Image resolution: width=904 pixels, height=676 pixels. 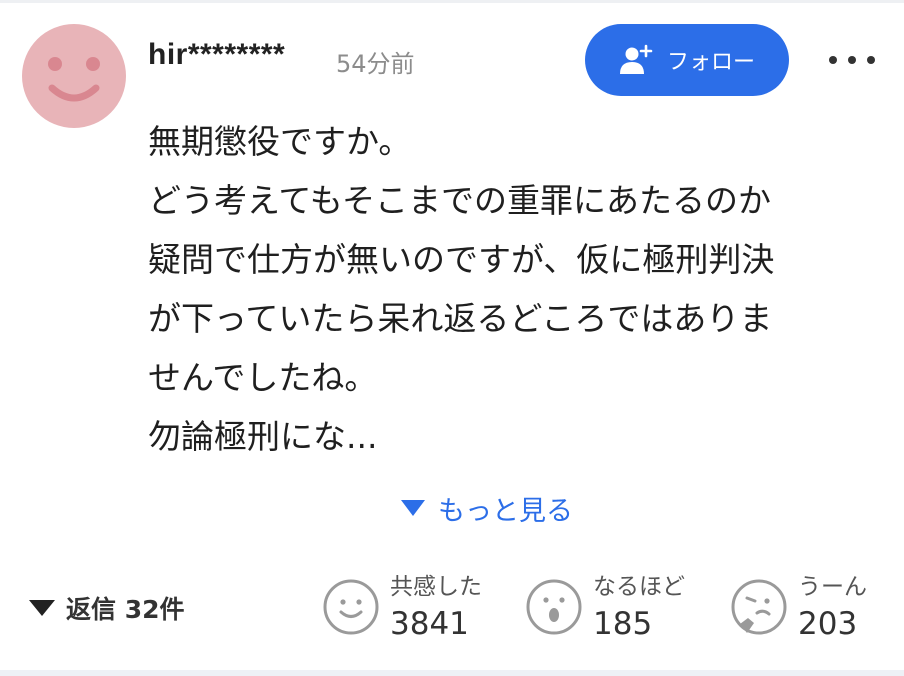 What do you see at coordinates (505, 511) in the screenshot?
I see `see-more-label: もっと見る` at bounding box center [505, 511].